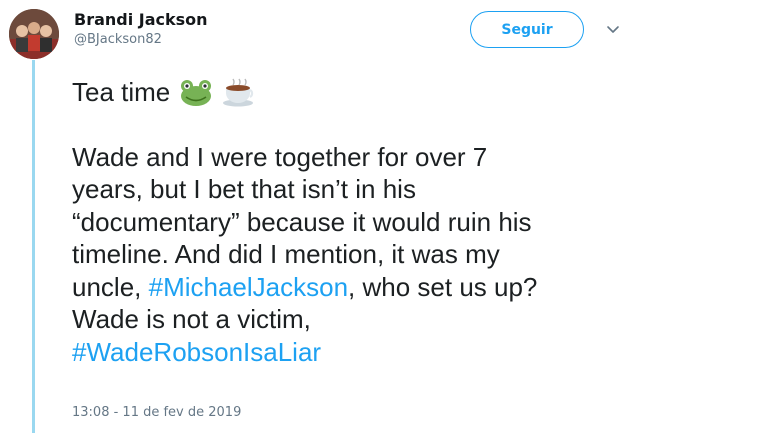 The image size is (770, 433). What do you see at coordinates (121, 92) in the screenshot?
I see `tweet-intro: Tea time` at bounding box center [121, 92].